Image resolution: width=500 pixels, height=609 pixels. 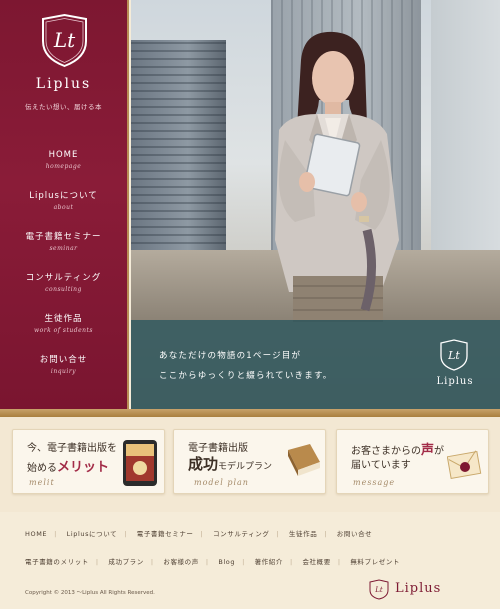 I want to click on footer-link-home: HOME, so click(x=36, y=534).